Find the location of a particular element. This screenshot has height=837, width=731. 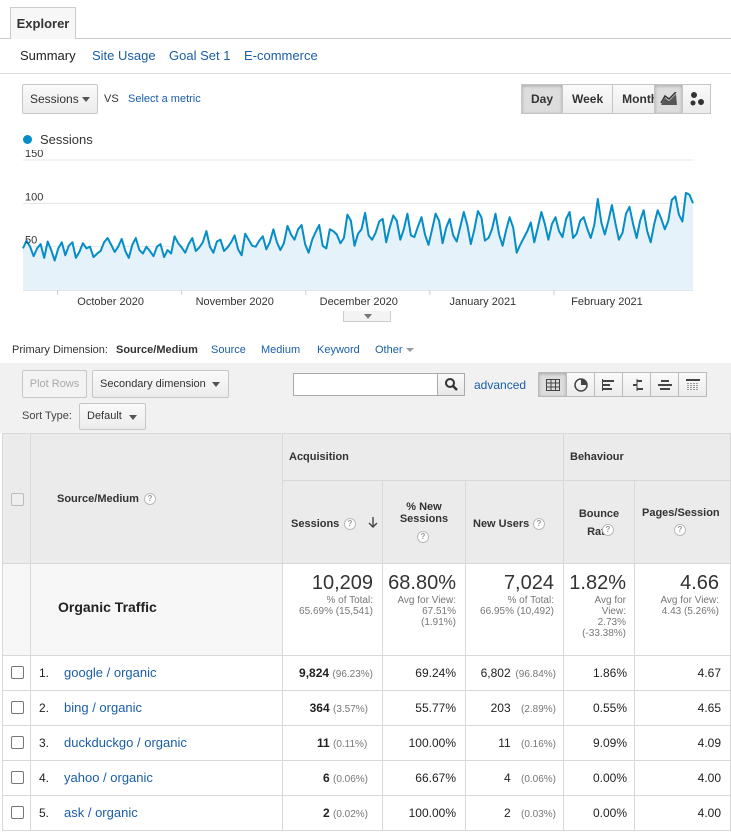

subtab-e-commerce: E-commerce is located at coordinates (281, 55).